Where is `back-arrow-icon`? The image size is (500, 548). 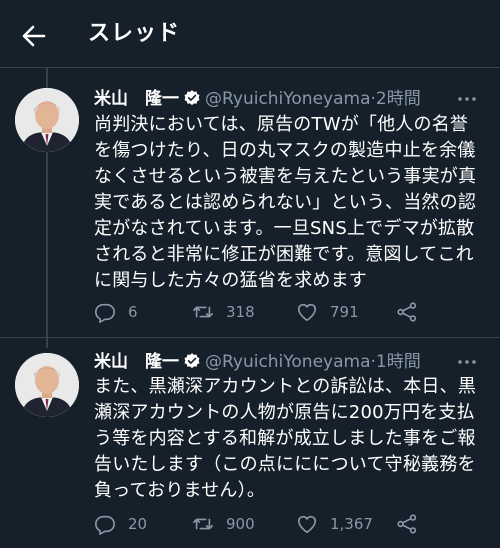 back-arrow-icon is located at coordinates (34, 36).